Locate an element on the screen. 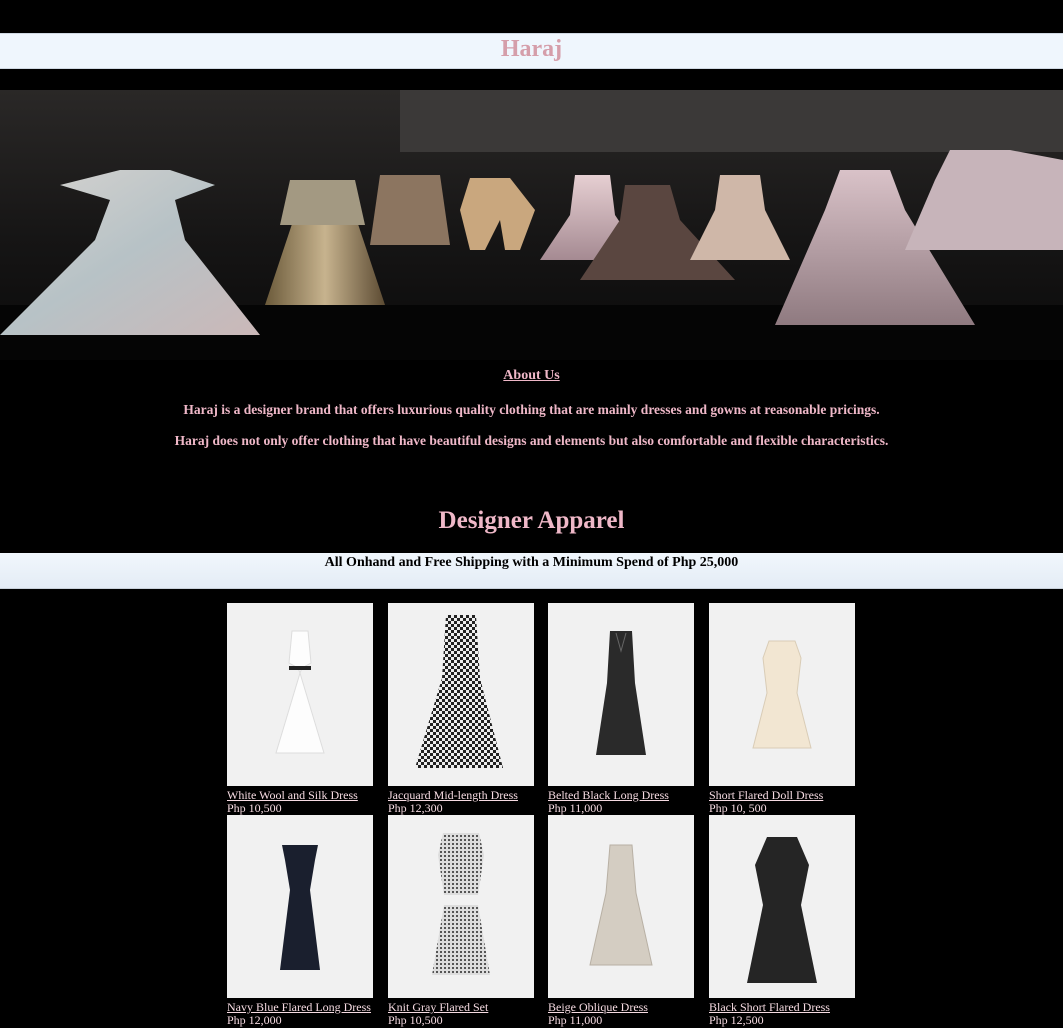 The width and height of the screenshot is (1063, 1028). product-card: Short Flared Doll Dress Php 10, 500 is located at coordinates (782, 709).